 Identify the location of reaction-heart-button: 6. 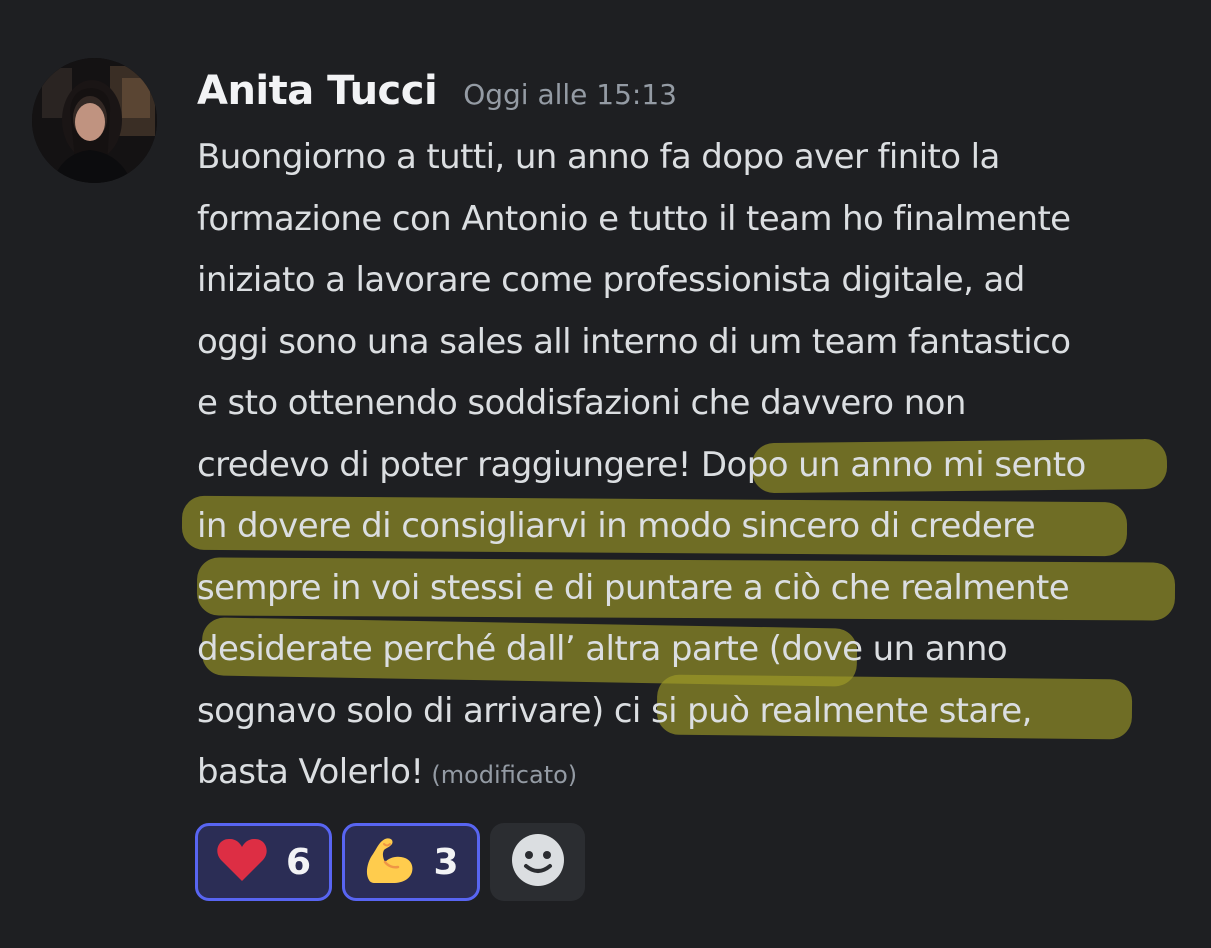
(263, 862).